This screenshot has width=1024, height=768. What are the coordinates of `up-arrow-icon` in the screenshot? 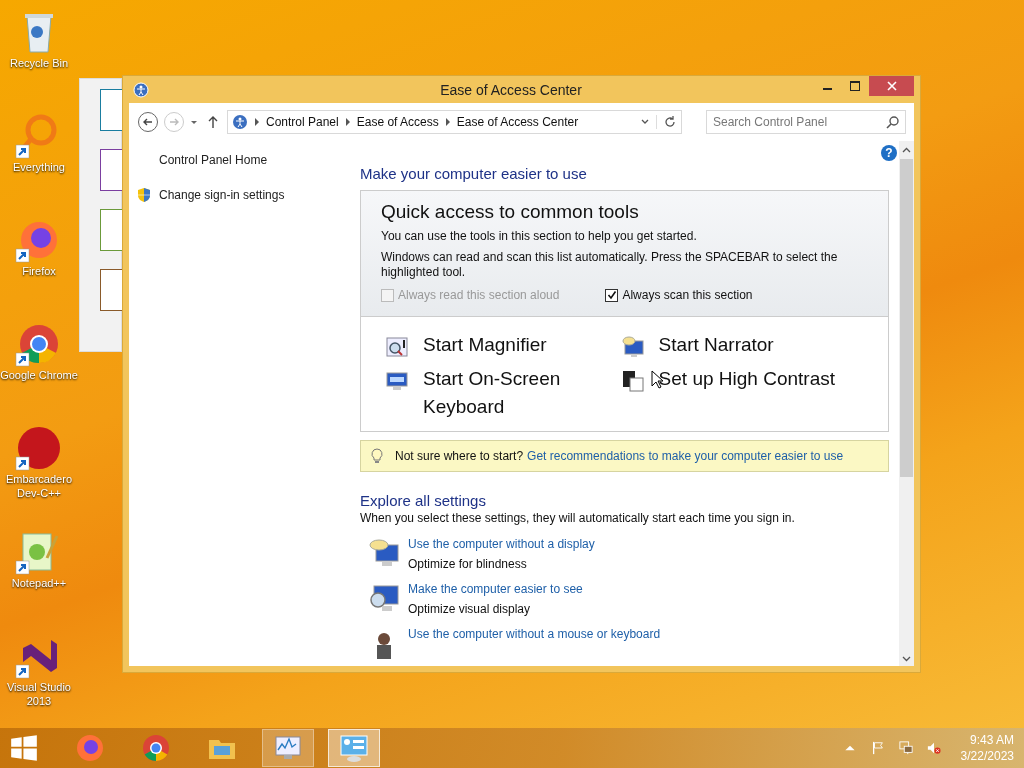 It's located at (213, 122).